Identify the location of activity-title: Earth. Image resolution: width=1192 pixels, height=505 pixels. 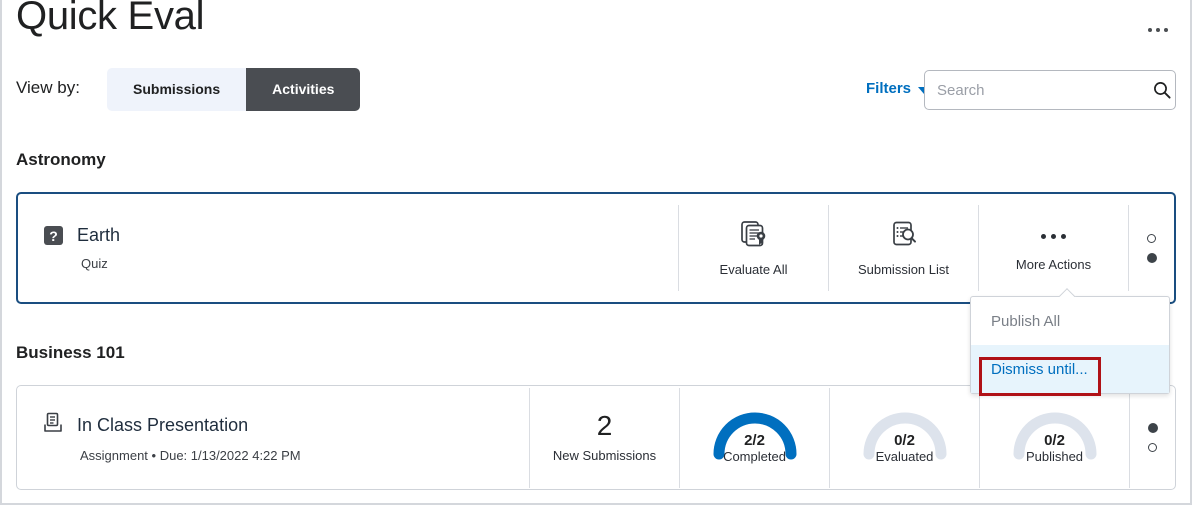
(99, 235).